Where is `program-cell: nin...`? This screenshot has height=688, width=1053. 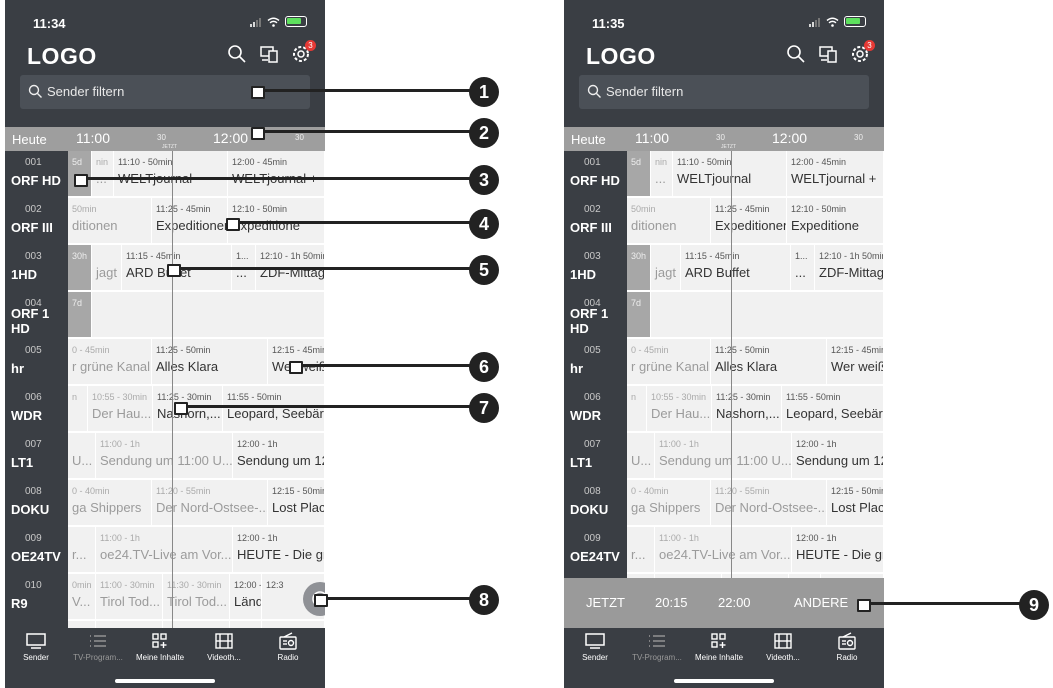
program-cell: nin... is located at coordinates (103, 174).